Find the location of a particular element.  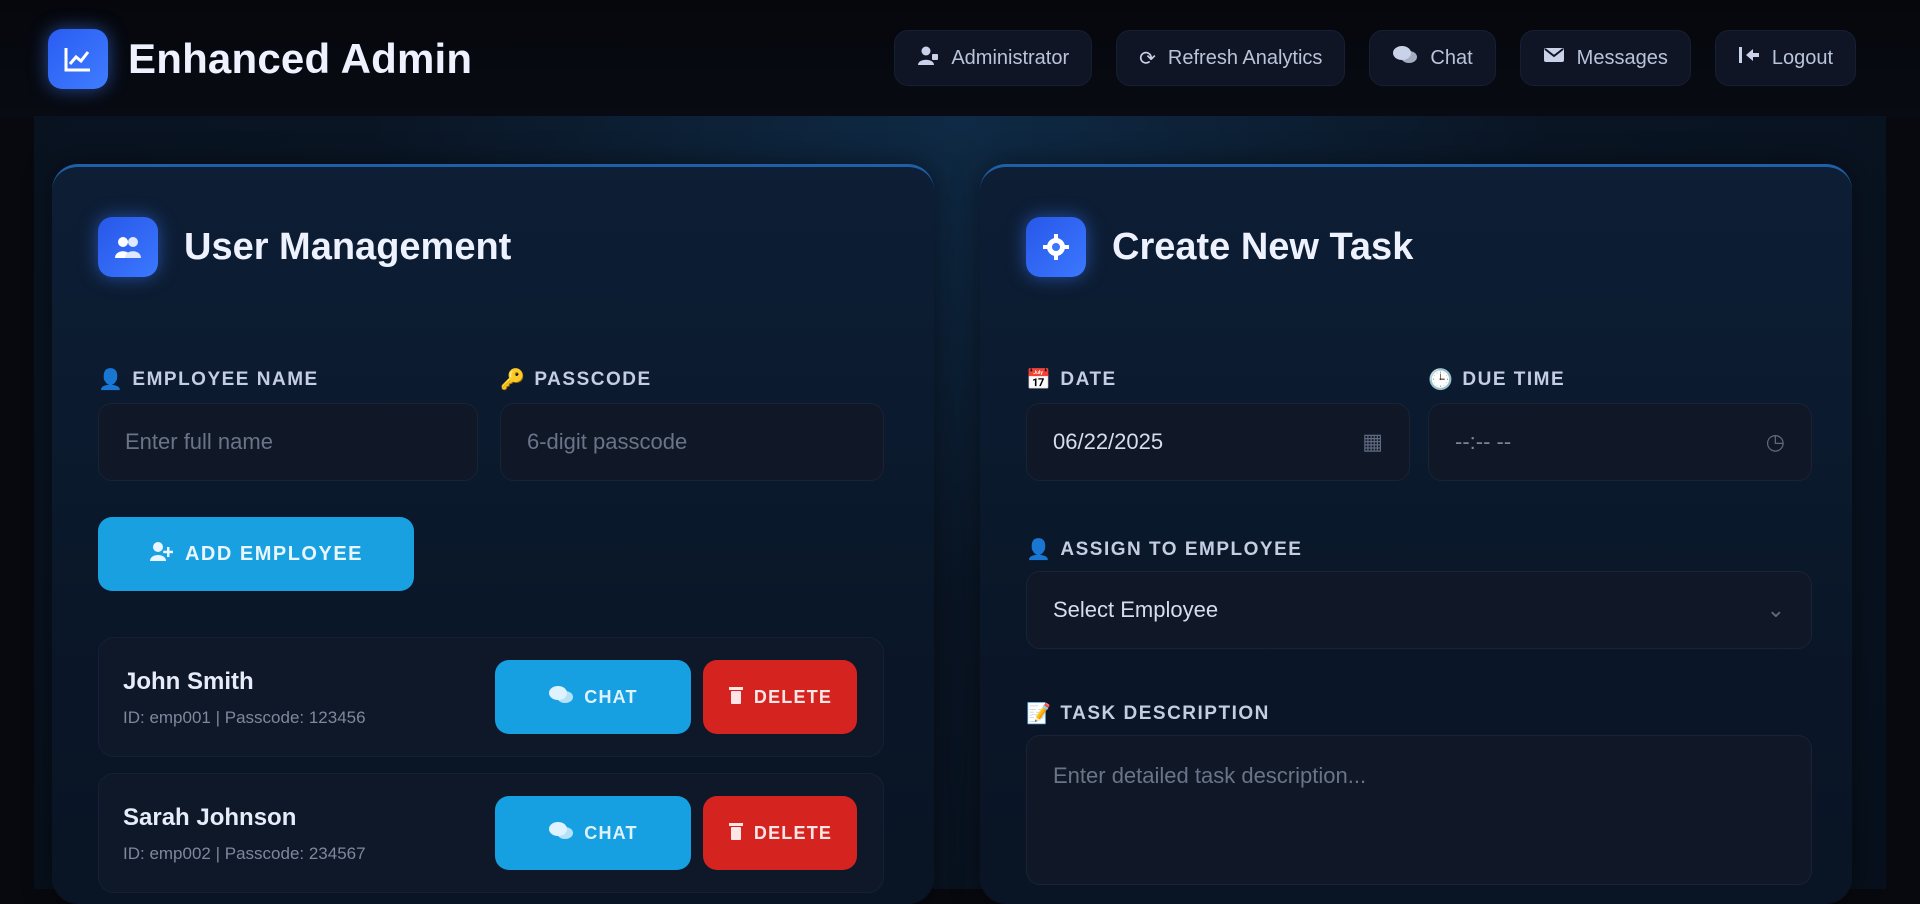

passcode-label: 🔑 Passcode is located at coordinates (576, 379).